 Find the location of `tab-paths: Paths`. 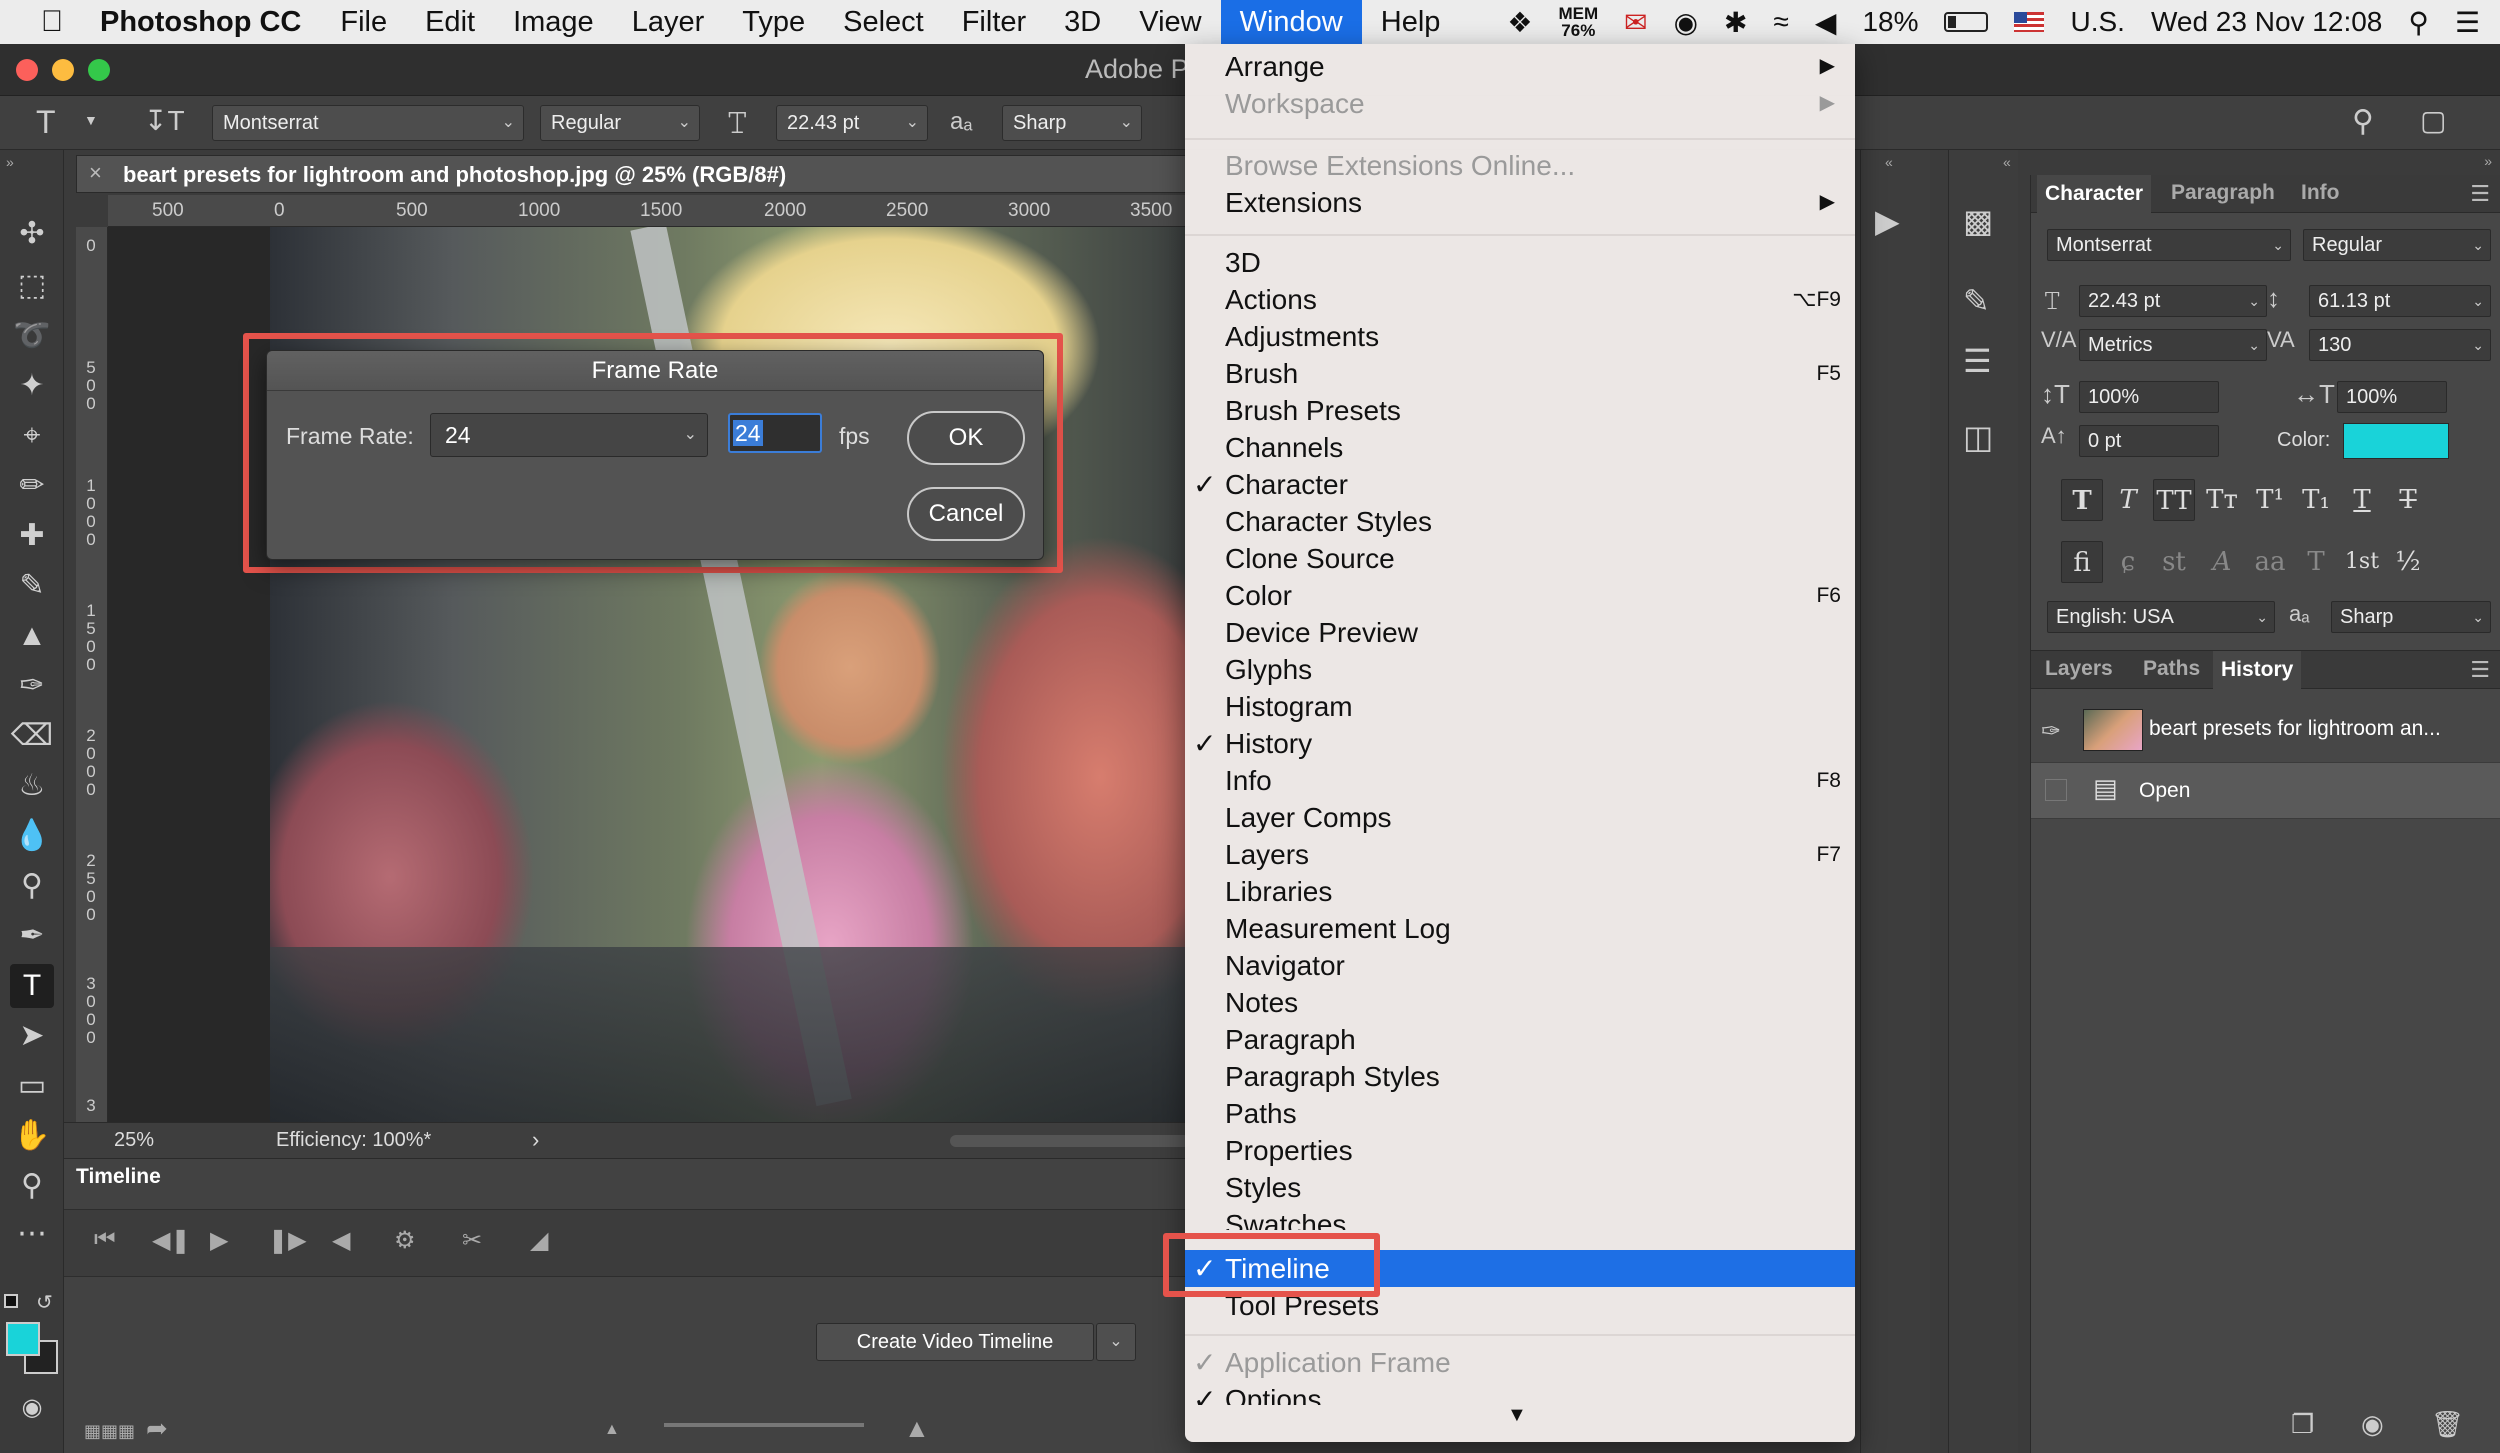

tab-paths: Paths is located at coordinates (2171, 669).